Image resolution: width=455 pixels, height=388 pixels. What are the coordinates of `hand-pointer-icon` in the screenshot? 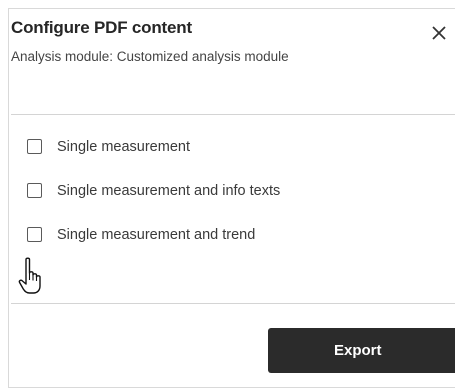 It's located at (31, 276).